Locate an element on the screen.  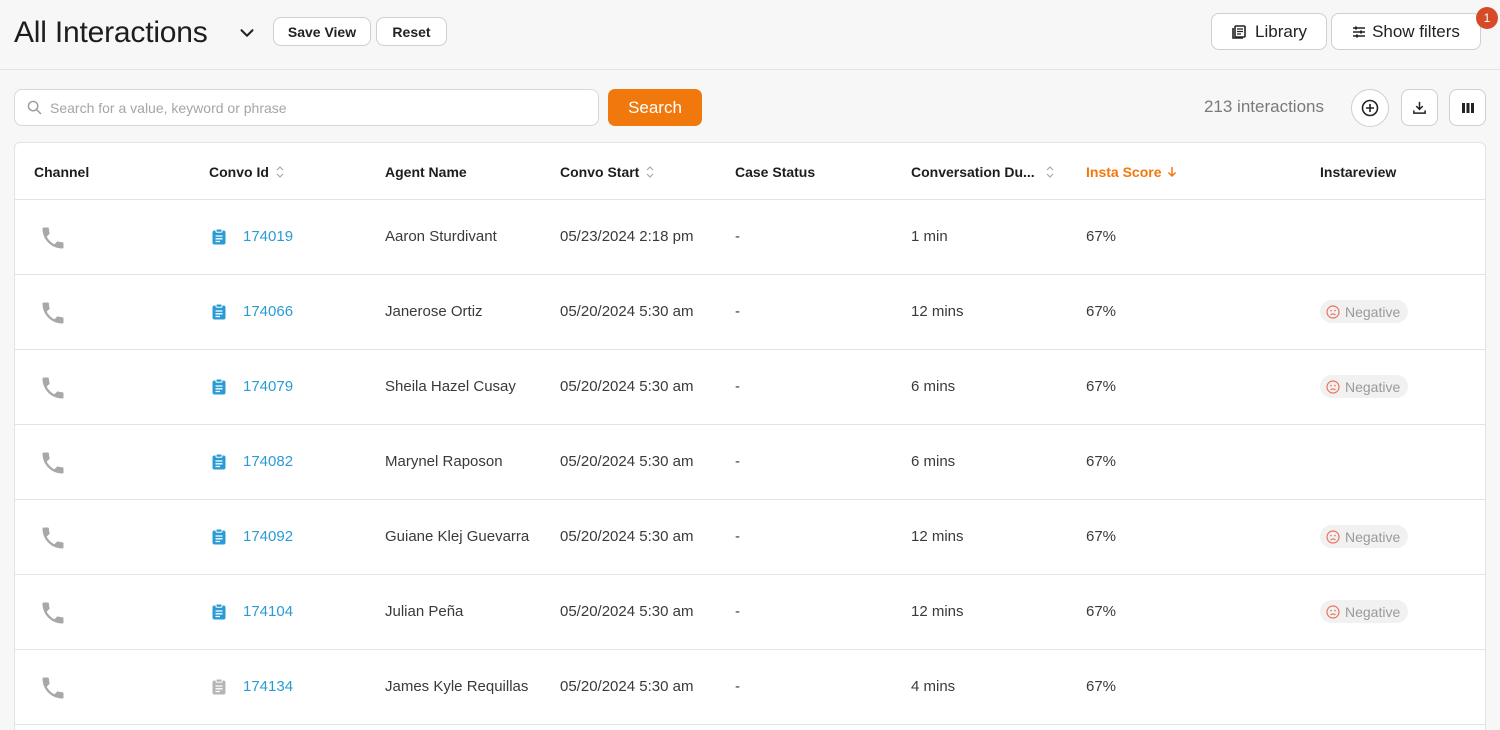
interaction-count: 213 interactions is located at coordinates (1263, 106).